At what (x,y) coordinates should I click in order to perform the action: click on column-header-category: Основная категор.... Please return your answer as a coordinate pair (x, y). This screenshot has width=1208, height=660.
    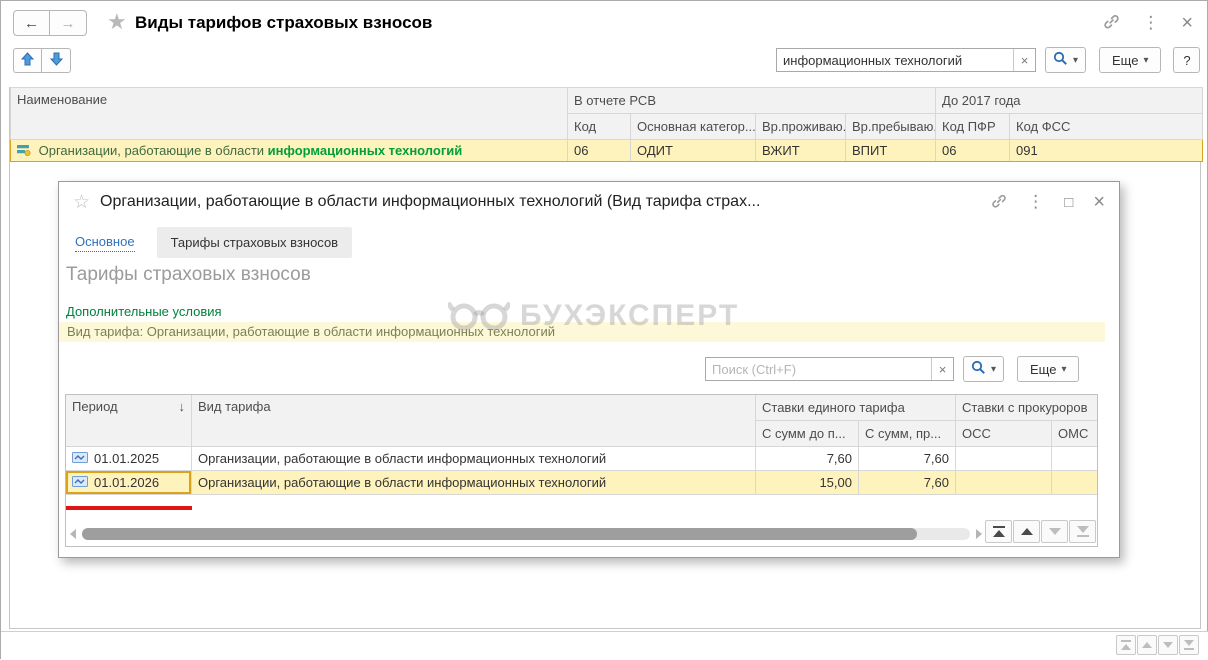
    Looking at the image, I should click on (693, 126).